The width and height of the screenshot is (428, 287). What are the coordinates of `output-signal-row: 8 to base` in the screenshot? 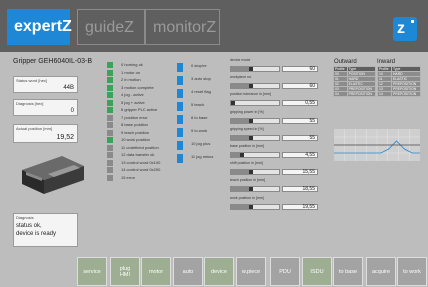 It's located at (192, 119).